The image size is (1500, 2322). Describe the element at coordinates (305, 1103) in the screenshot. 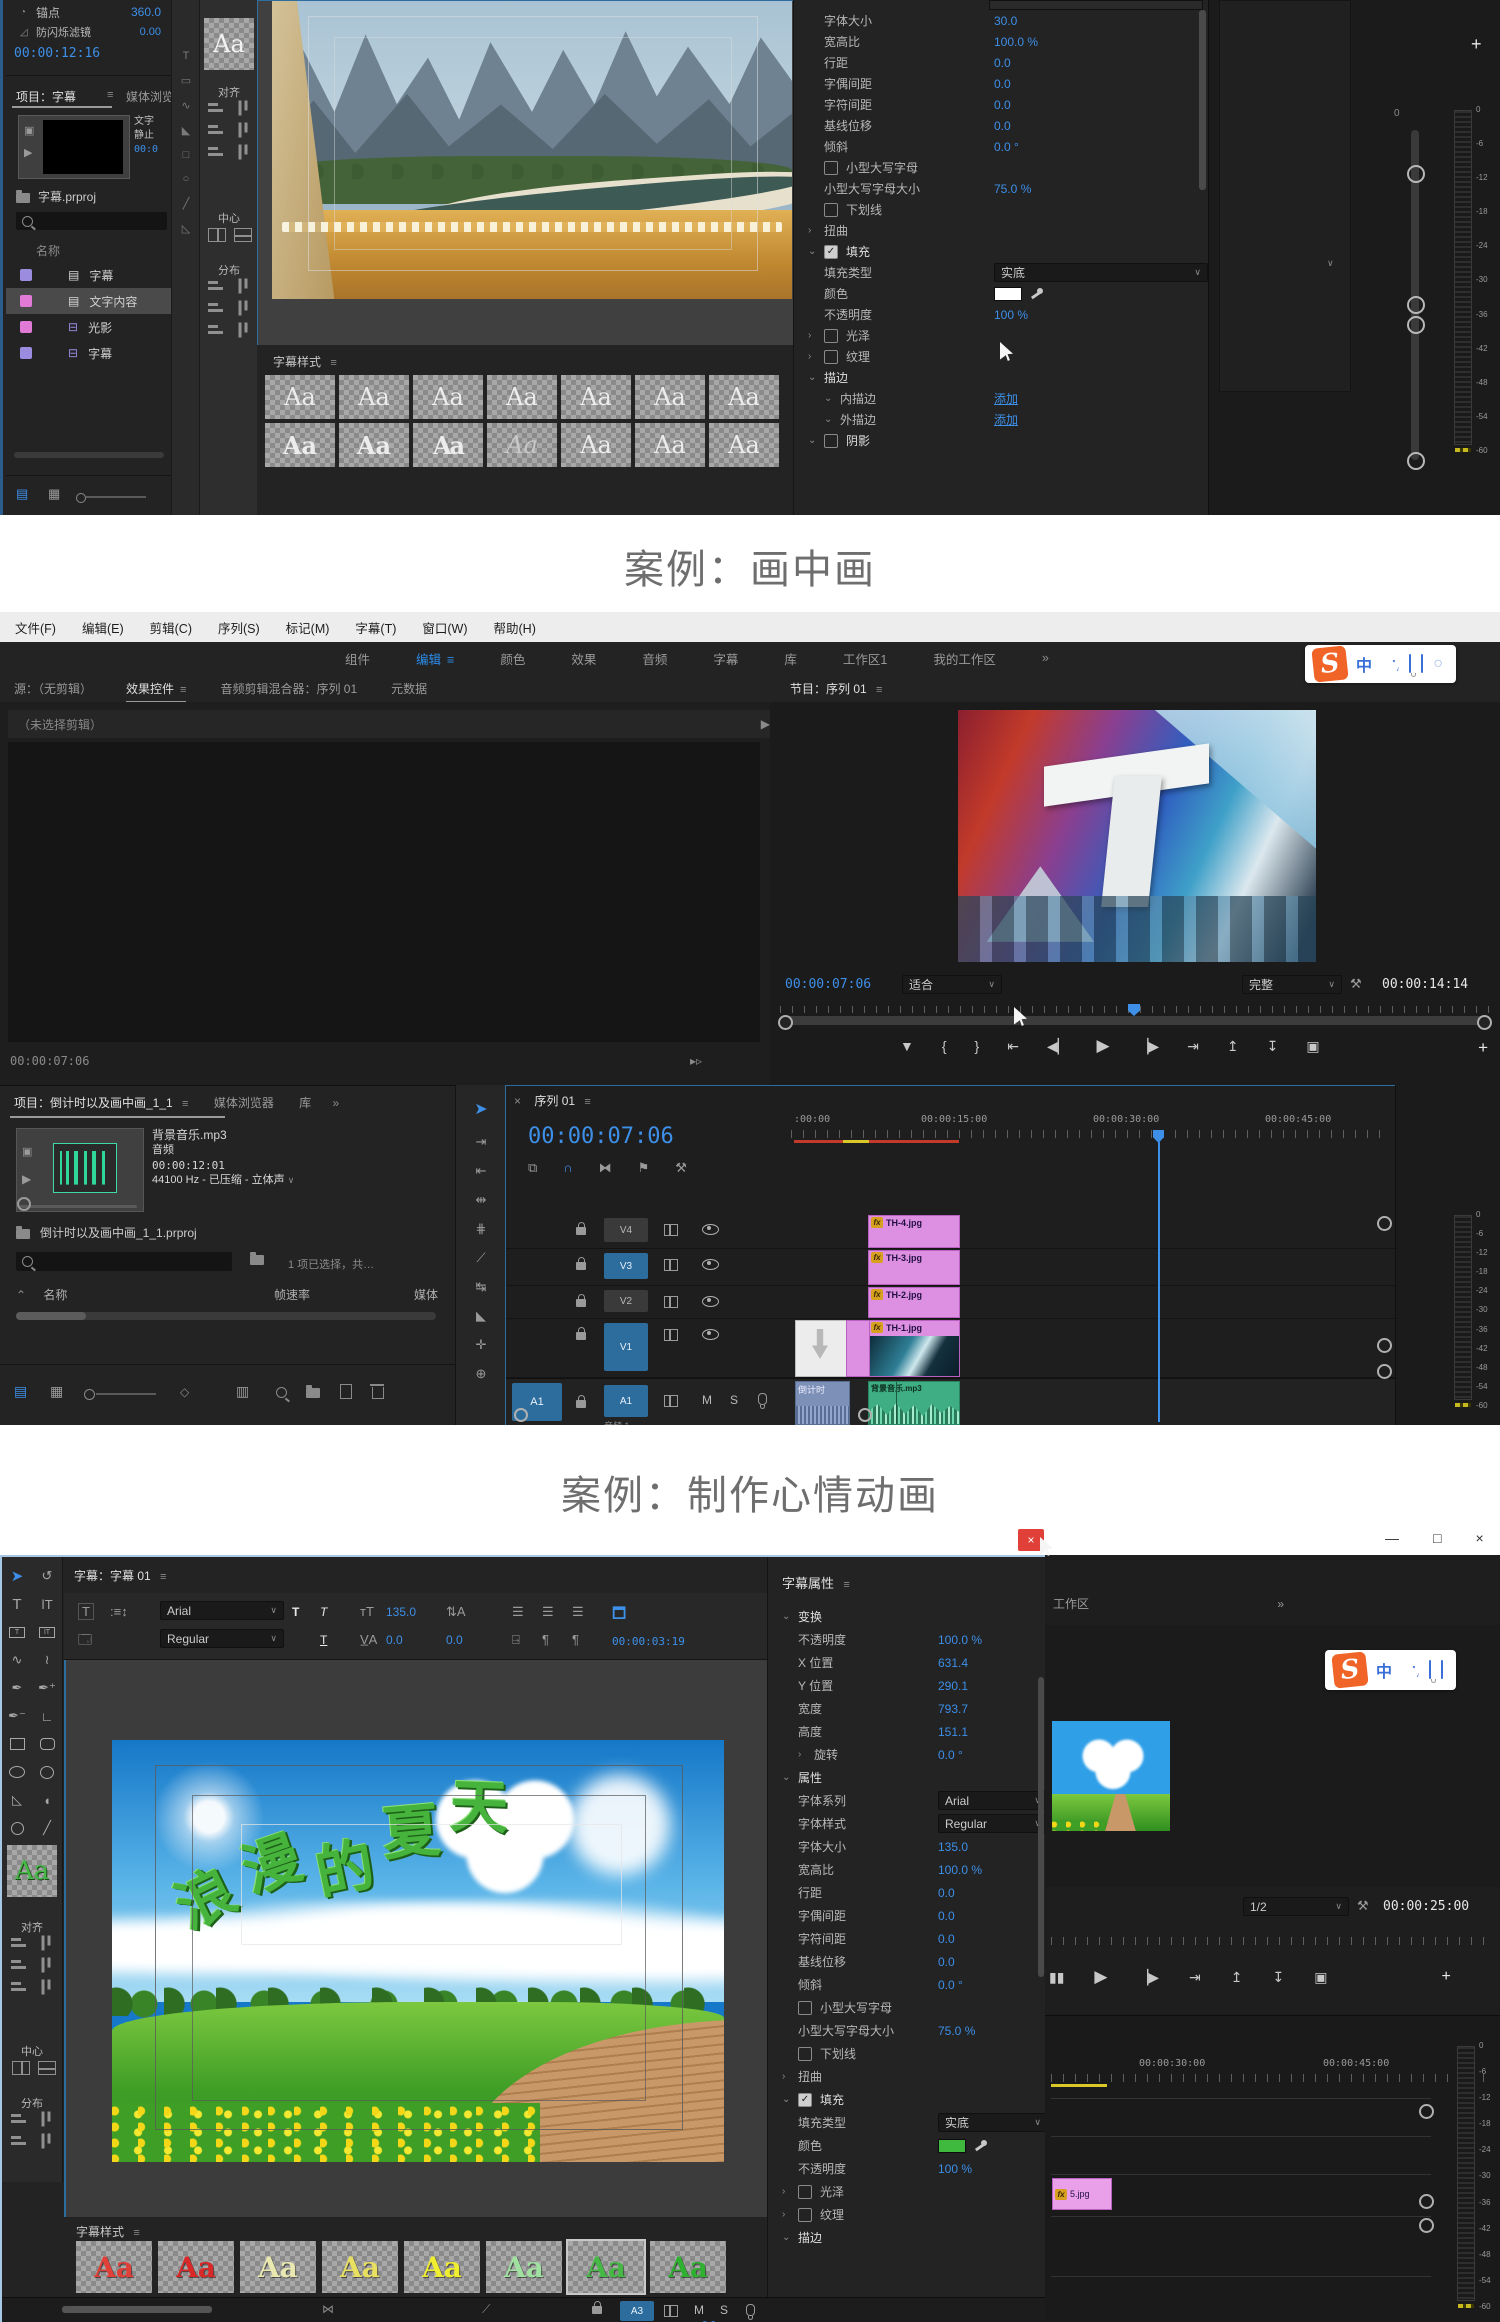

I see `tab-libraries: 库` at that location.